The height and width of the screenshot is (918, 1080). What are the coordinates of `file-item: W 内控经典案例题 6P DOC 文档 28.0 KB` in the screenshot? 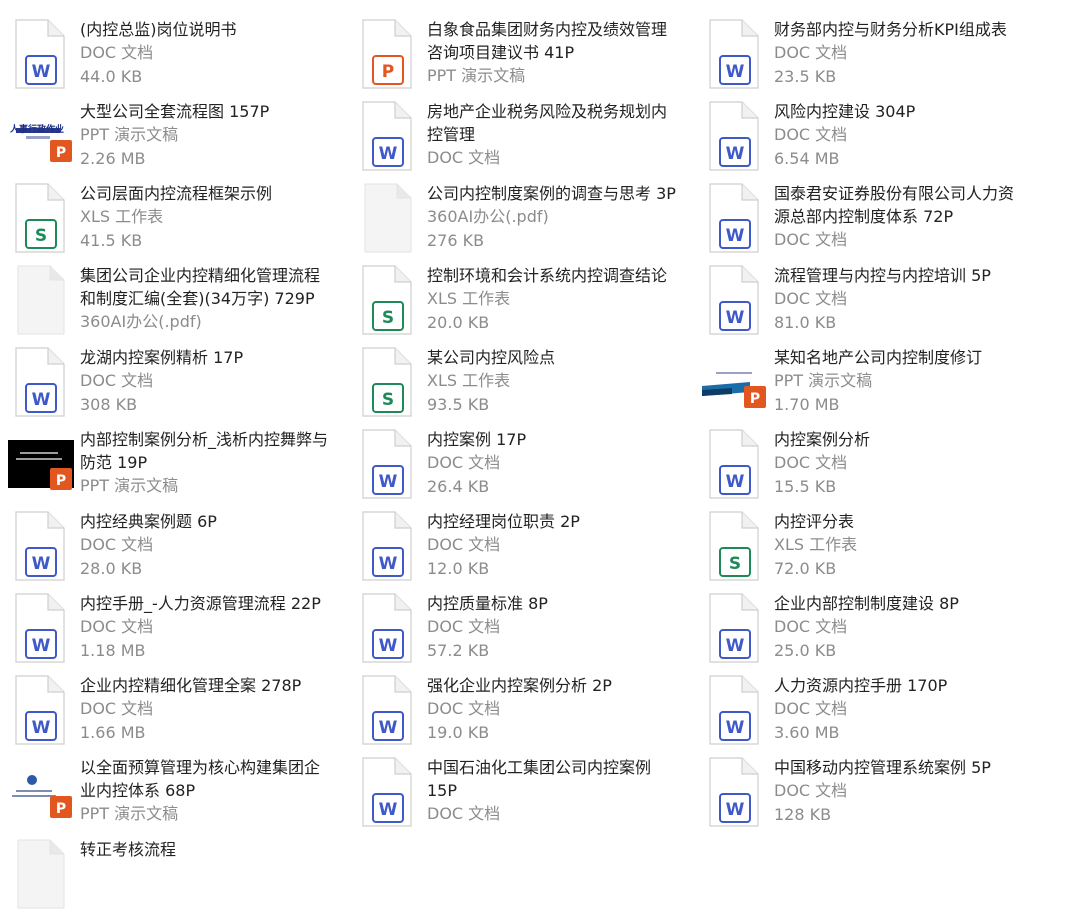 It's located at (178, 550).